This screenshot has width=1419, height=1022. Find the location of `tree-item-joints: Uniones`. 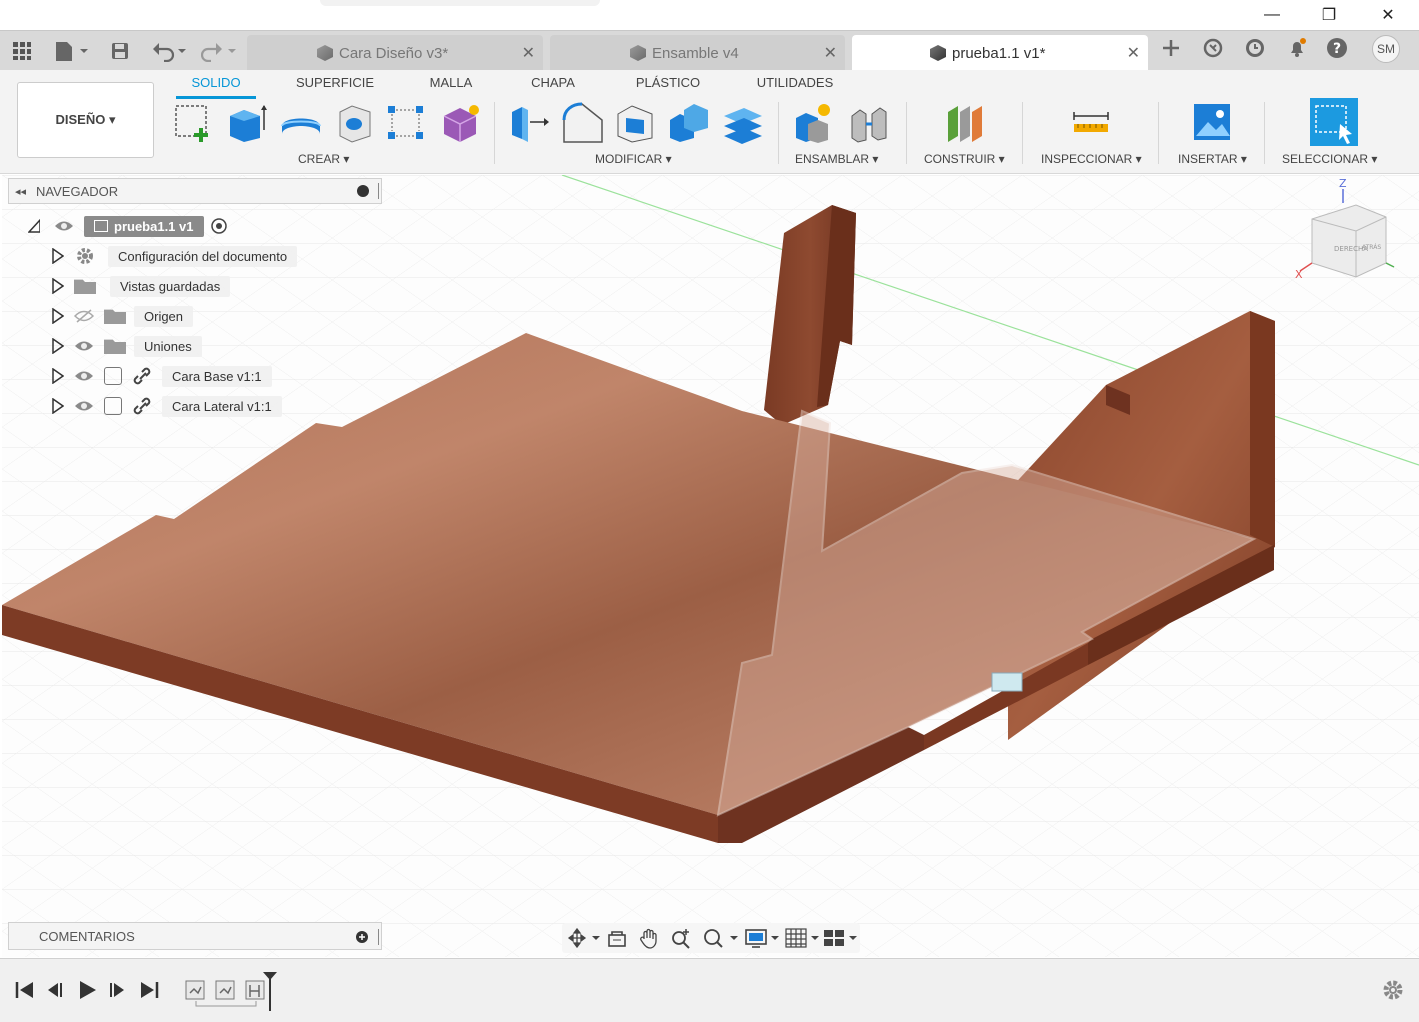

tree-item-joints: Uniones is located at coordinates (127, 346).